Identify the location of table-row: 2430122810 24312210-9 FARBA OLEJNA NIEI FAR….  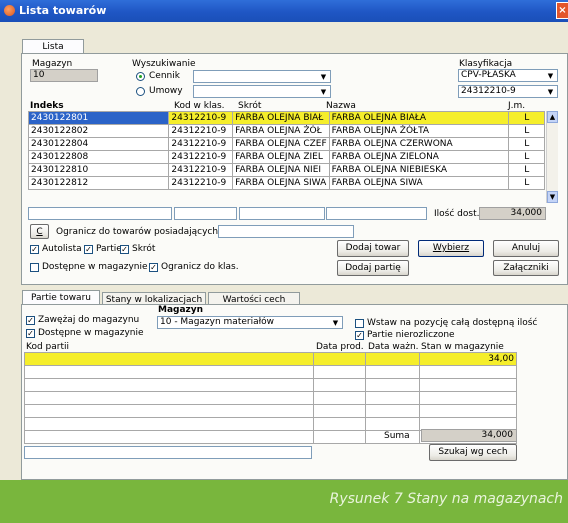
(286, 170).